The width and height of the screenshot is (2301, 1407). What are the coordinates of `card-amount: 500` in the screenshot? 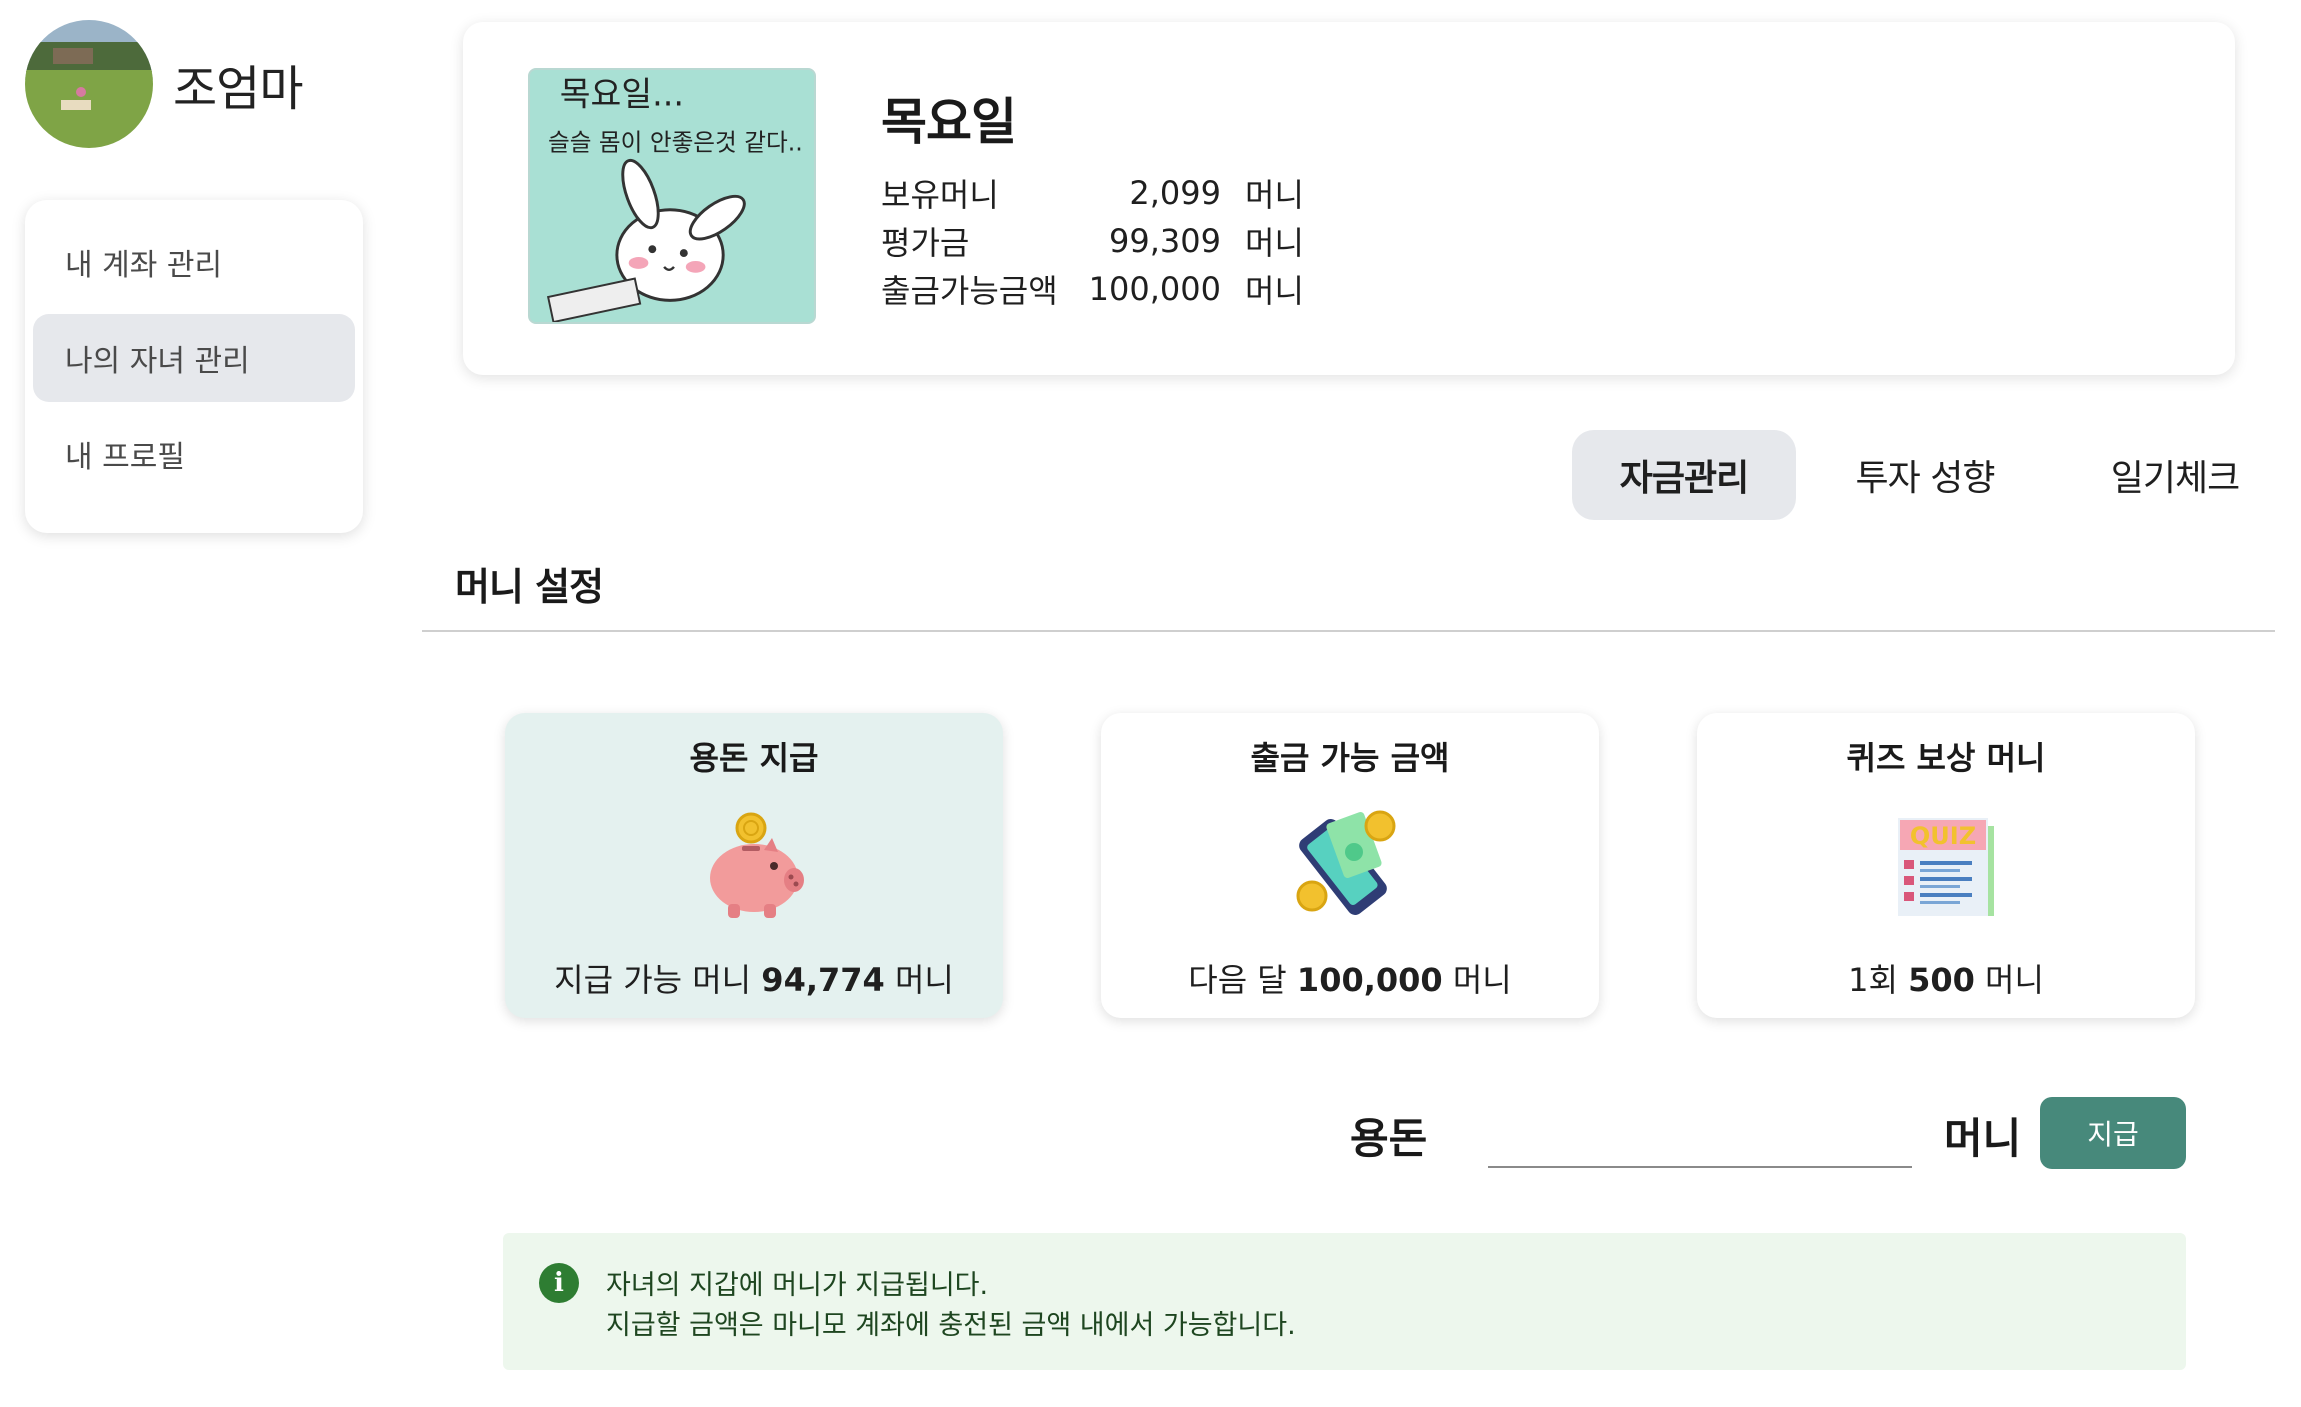 It's located at (1941, 980).